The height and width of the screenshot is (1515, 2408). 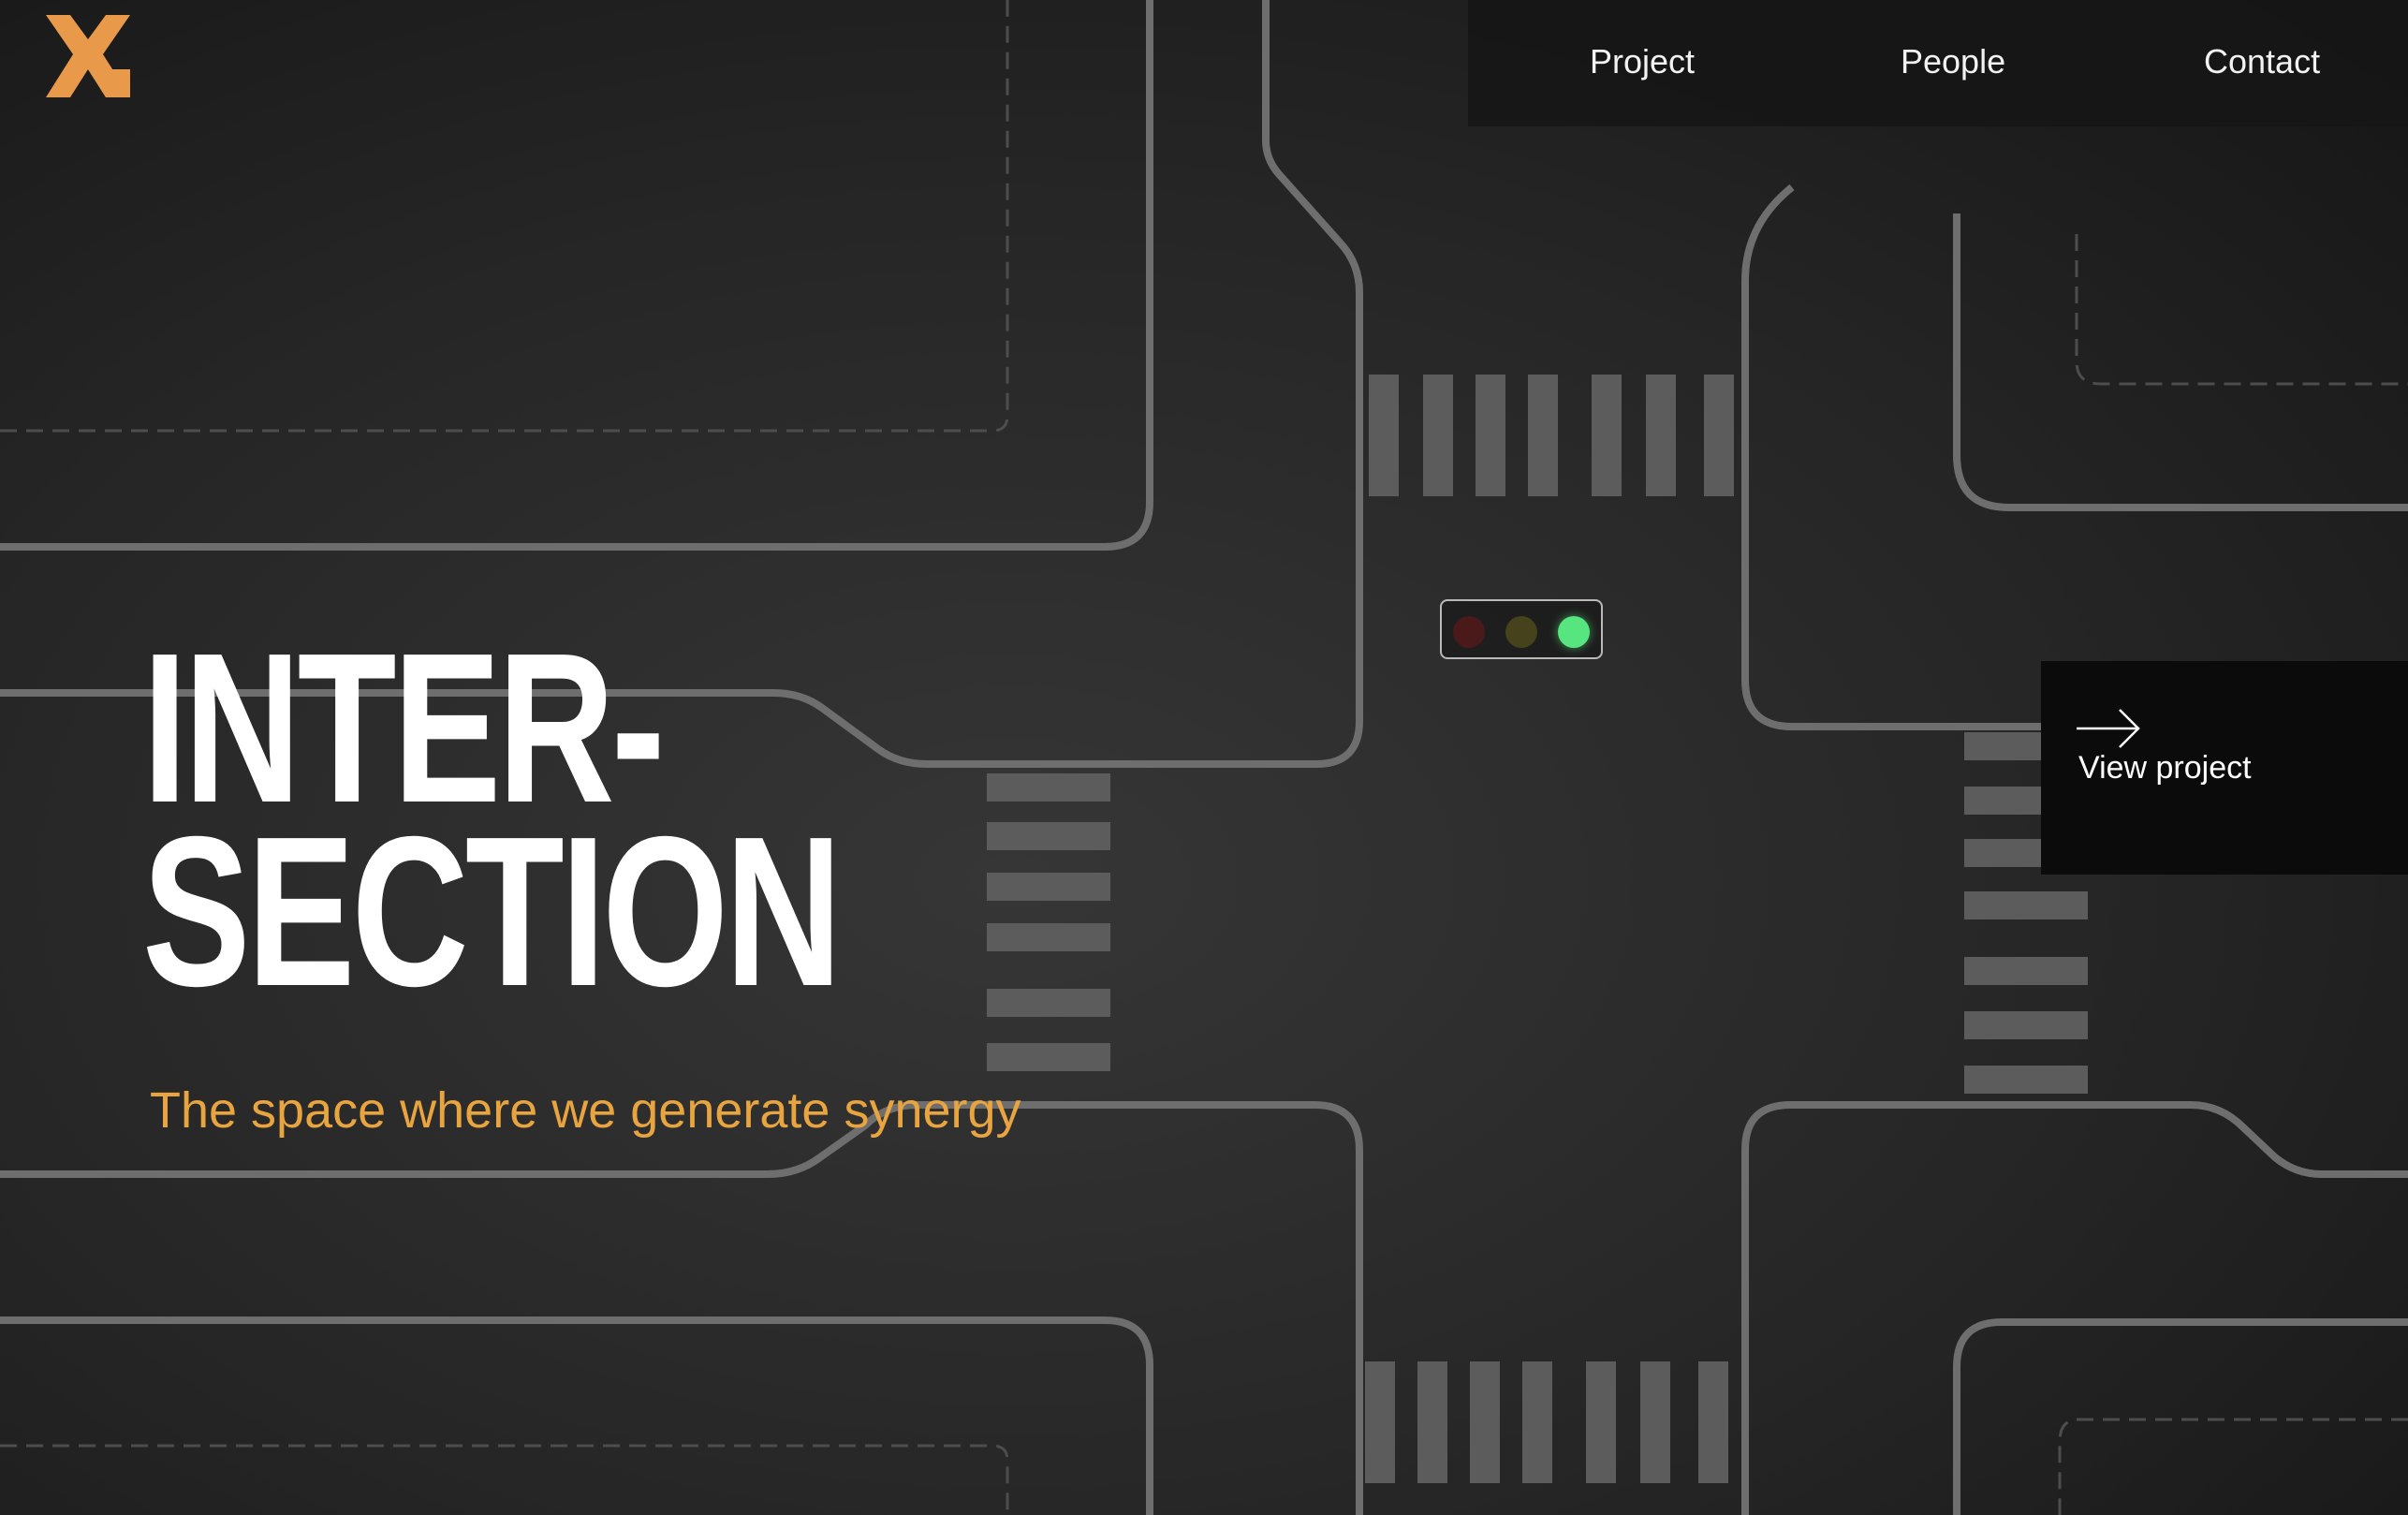 I want to click on yellow-lamp-icon, so click(x=1521, y=632).